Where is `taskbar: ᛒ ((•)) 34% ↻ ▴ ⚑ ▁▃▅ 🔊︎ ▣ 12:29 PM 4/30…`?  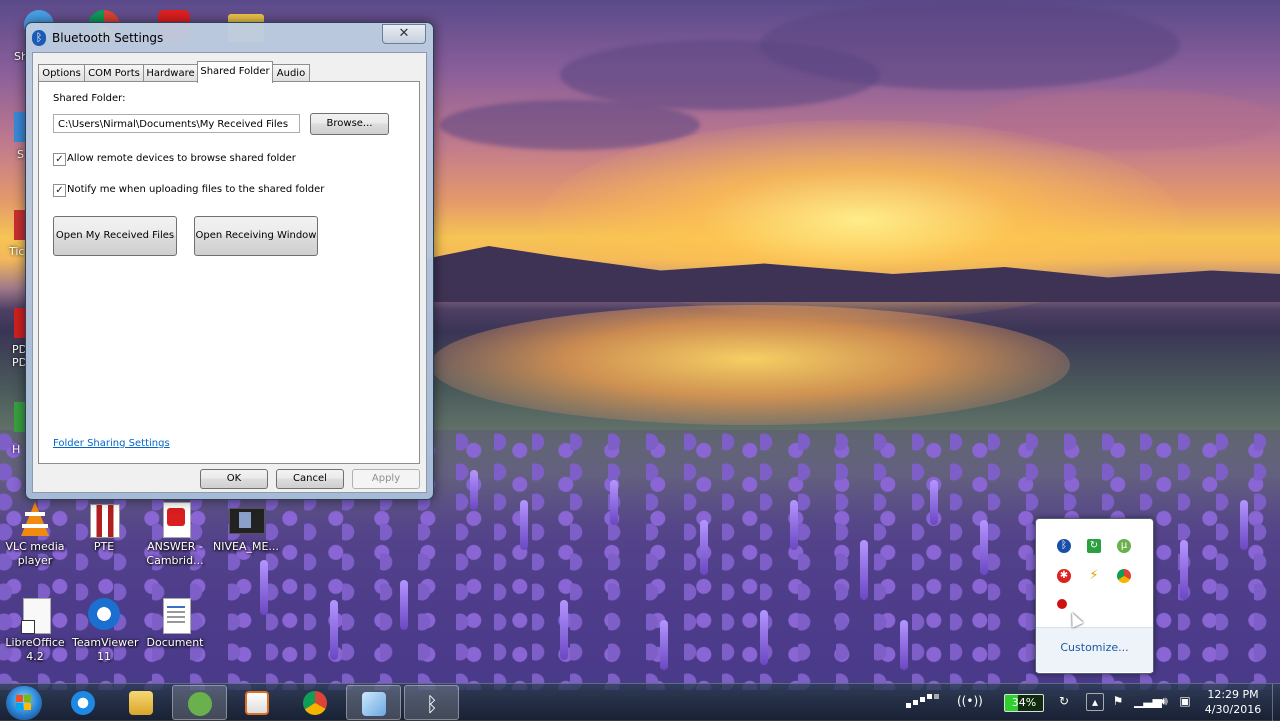 taskbar: ᛒ ((•)) 34% ↻ ▴ ⚑ ▁▃▅ 🔊︎ ▣ 12:29 PM 4/30… is located at coordinates (640, 702).